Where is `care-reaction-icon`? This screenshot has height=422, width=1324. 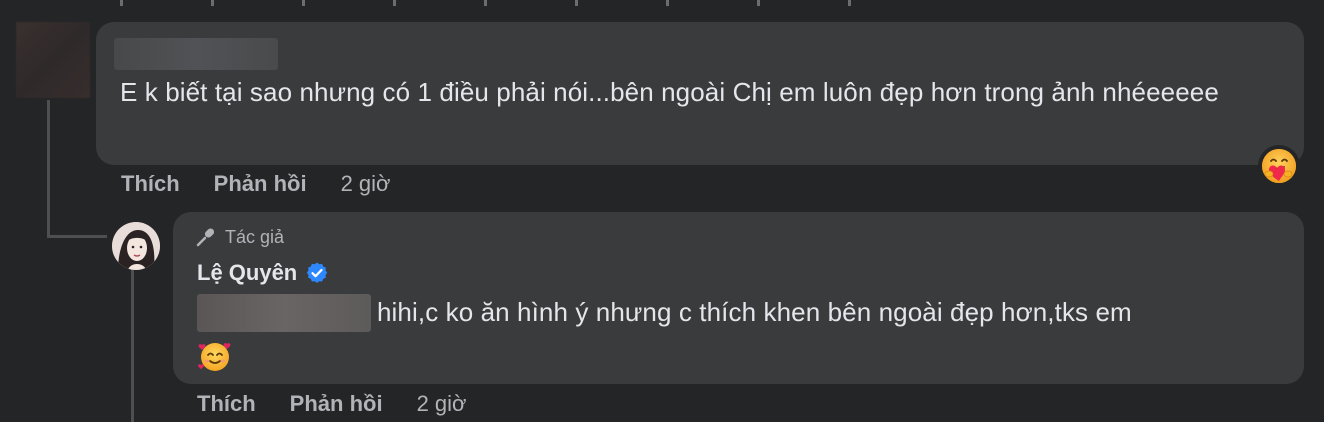
care-reaction-icon is located at coordinates (1279, 166).